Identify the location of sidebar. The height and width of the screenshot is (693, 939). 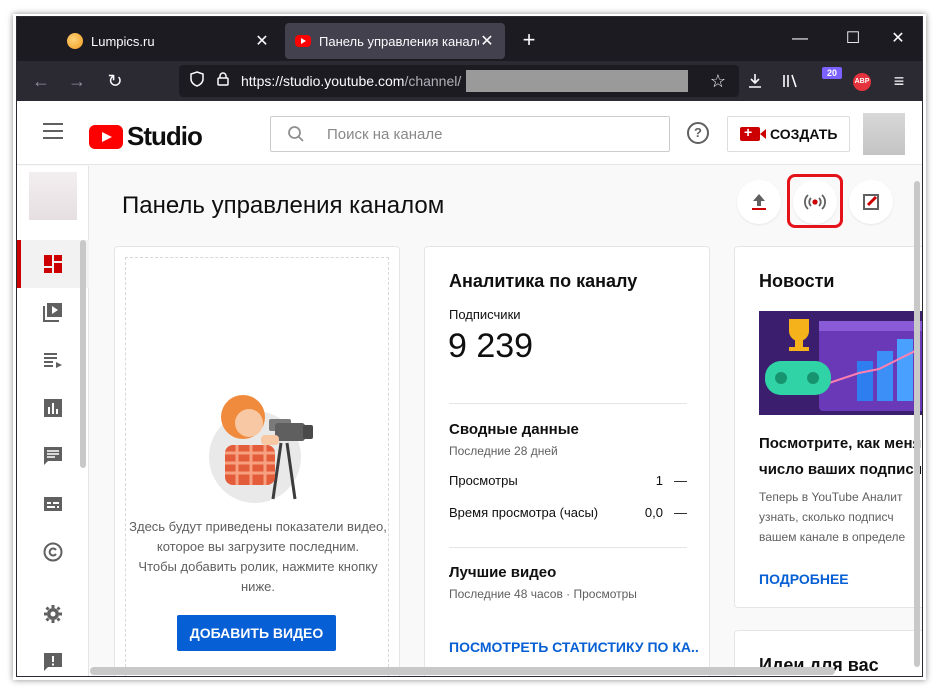
(53, 421).